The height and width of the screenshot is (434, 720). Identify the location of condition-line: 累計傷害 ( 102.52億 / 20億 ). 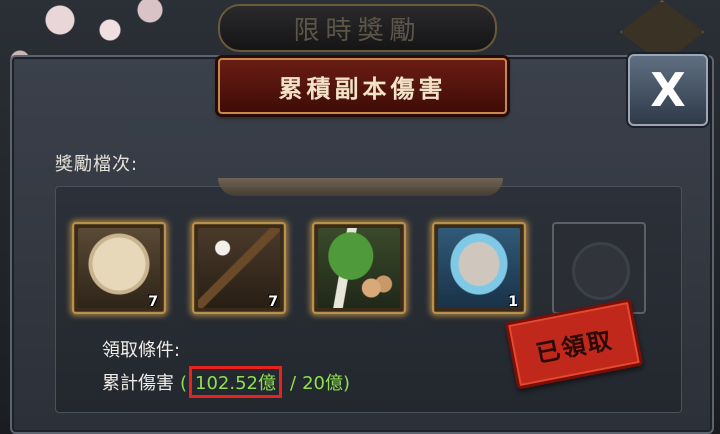
(226, 382).